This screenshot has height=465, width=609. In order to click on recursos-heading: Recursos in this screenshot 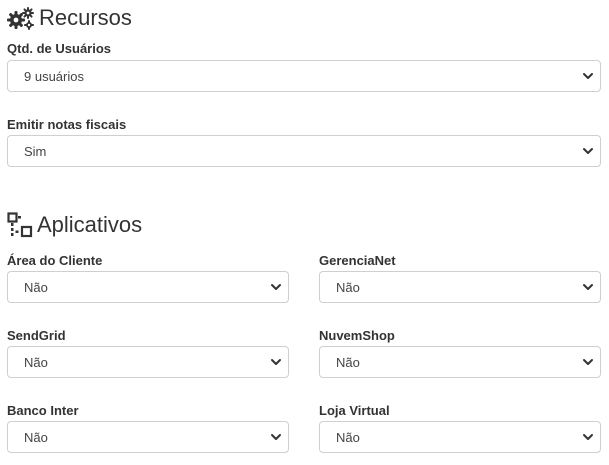, I will do `click(69, 18)`.